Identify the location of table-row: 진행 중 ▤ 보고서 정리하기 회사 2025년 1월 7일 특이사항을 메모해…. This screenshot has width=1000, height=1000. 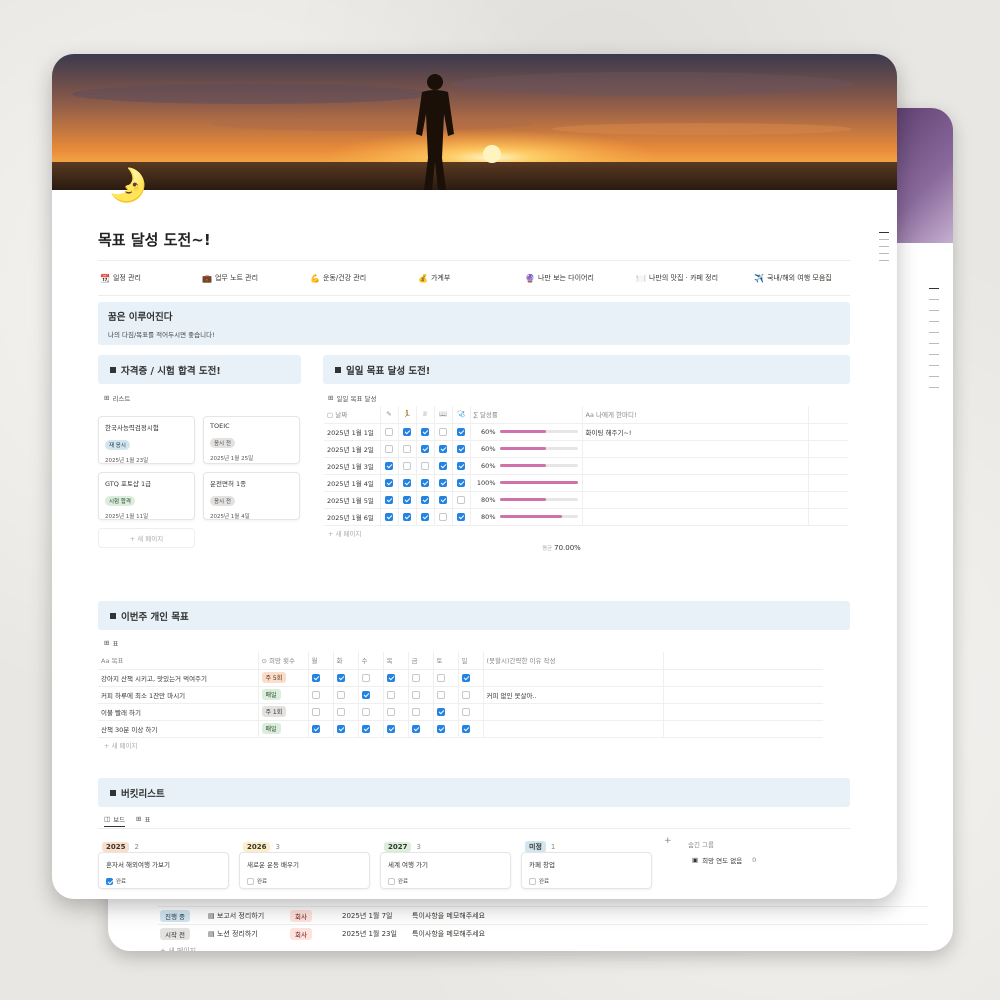
(543, 915).